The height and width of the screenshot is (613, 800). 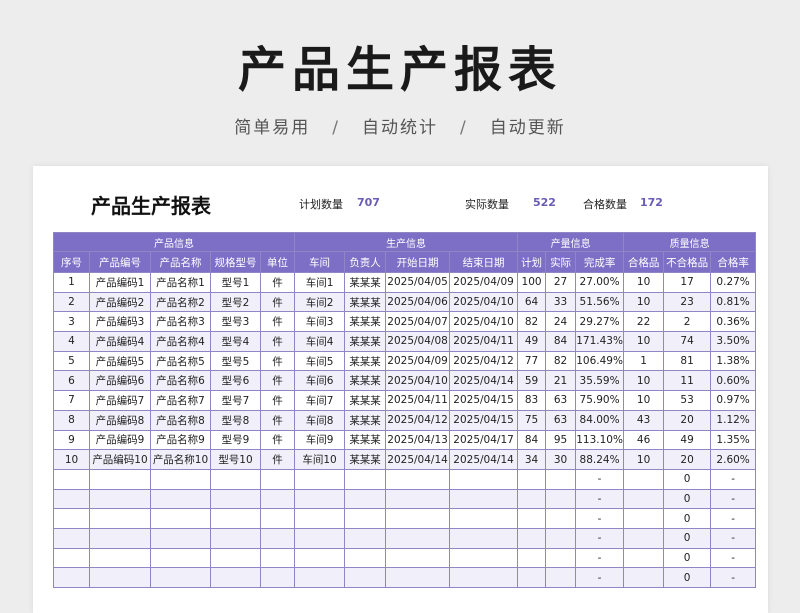 What do you see at coordinates (687, 341) in the screenshot?
I see `table-cell: 74` at bounding box center [687, 341].